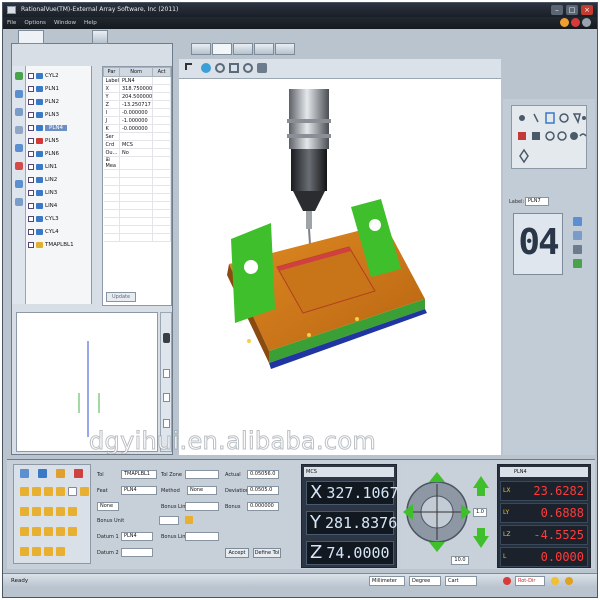 The image size is (600, 600). I want to click on jog-down-arrow-icon, so click(437, 547).